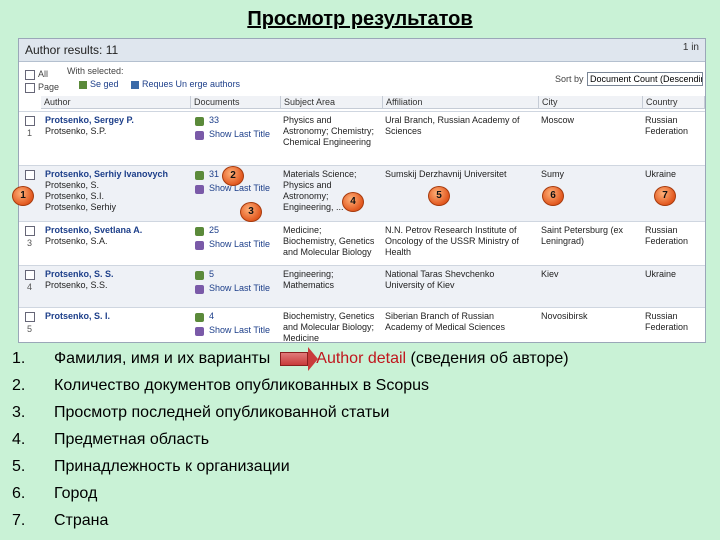 The height and width of the screenshot is (540, 720). I want to click on author-name-variant: Protsenko, Serhiy, so click(81, 207).